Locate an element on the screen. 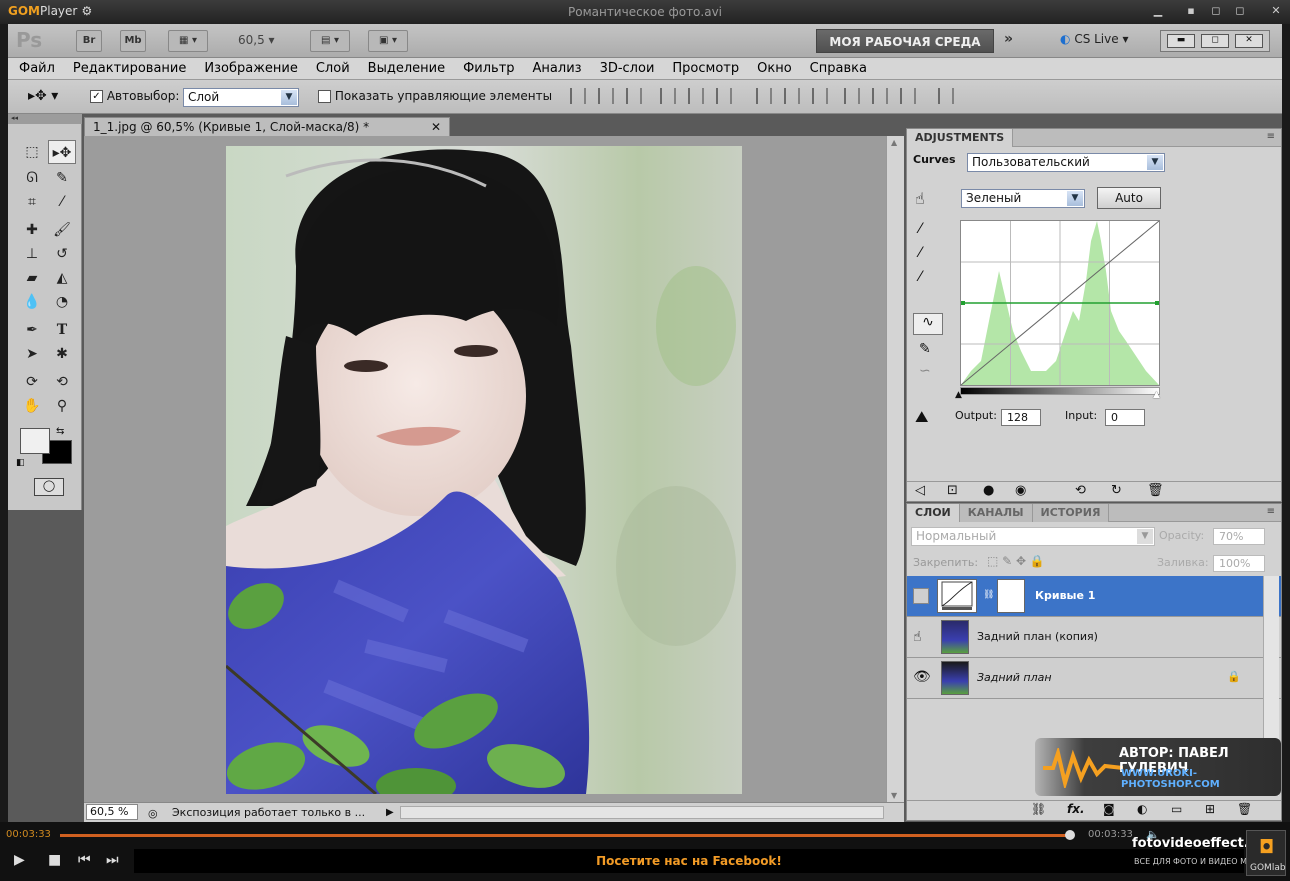 The width and height of the screenshot is (1290, 881). smooth-curve-icon: ∽ is located at coordinates (925, 371).